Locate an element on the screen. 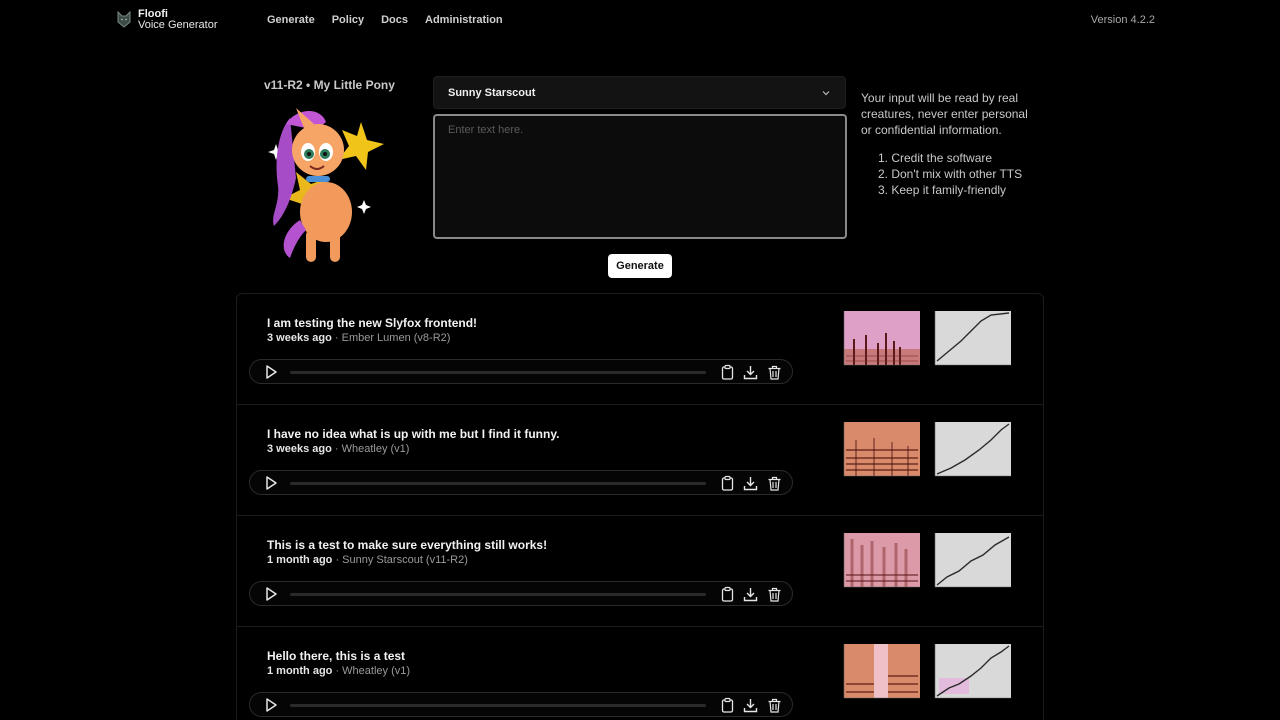  app-subtitle: Voice Generator is located at coordinates (178, 25).